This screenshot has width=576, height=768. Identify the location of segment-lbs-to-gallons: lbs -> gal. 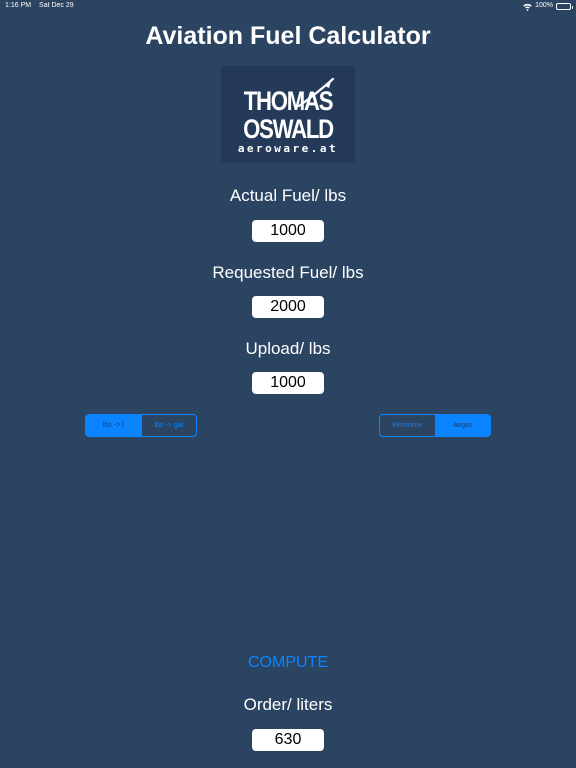
(168, 425).